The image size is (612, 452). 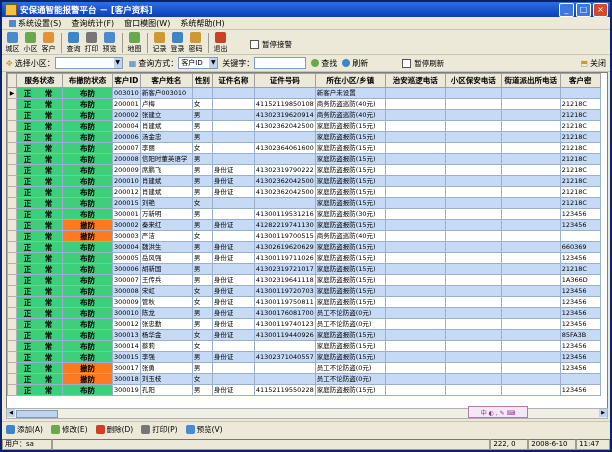 I want to click on toolbar-button-10: 退出, so click(x=220, y=43).